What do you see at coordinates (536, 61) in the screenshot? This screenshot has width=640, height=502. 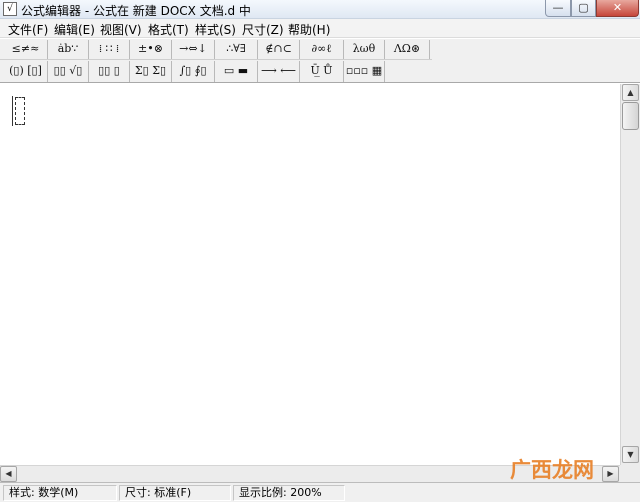 I see `toolbar-empty-area` at bounding box center [536, 61].